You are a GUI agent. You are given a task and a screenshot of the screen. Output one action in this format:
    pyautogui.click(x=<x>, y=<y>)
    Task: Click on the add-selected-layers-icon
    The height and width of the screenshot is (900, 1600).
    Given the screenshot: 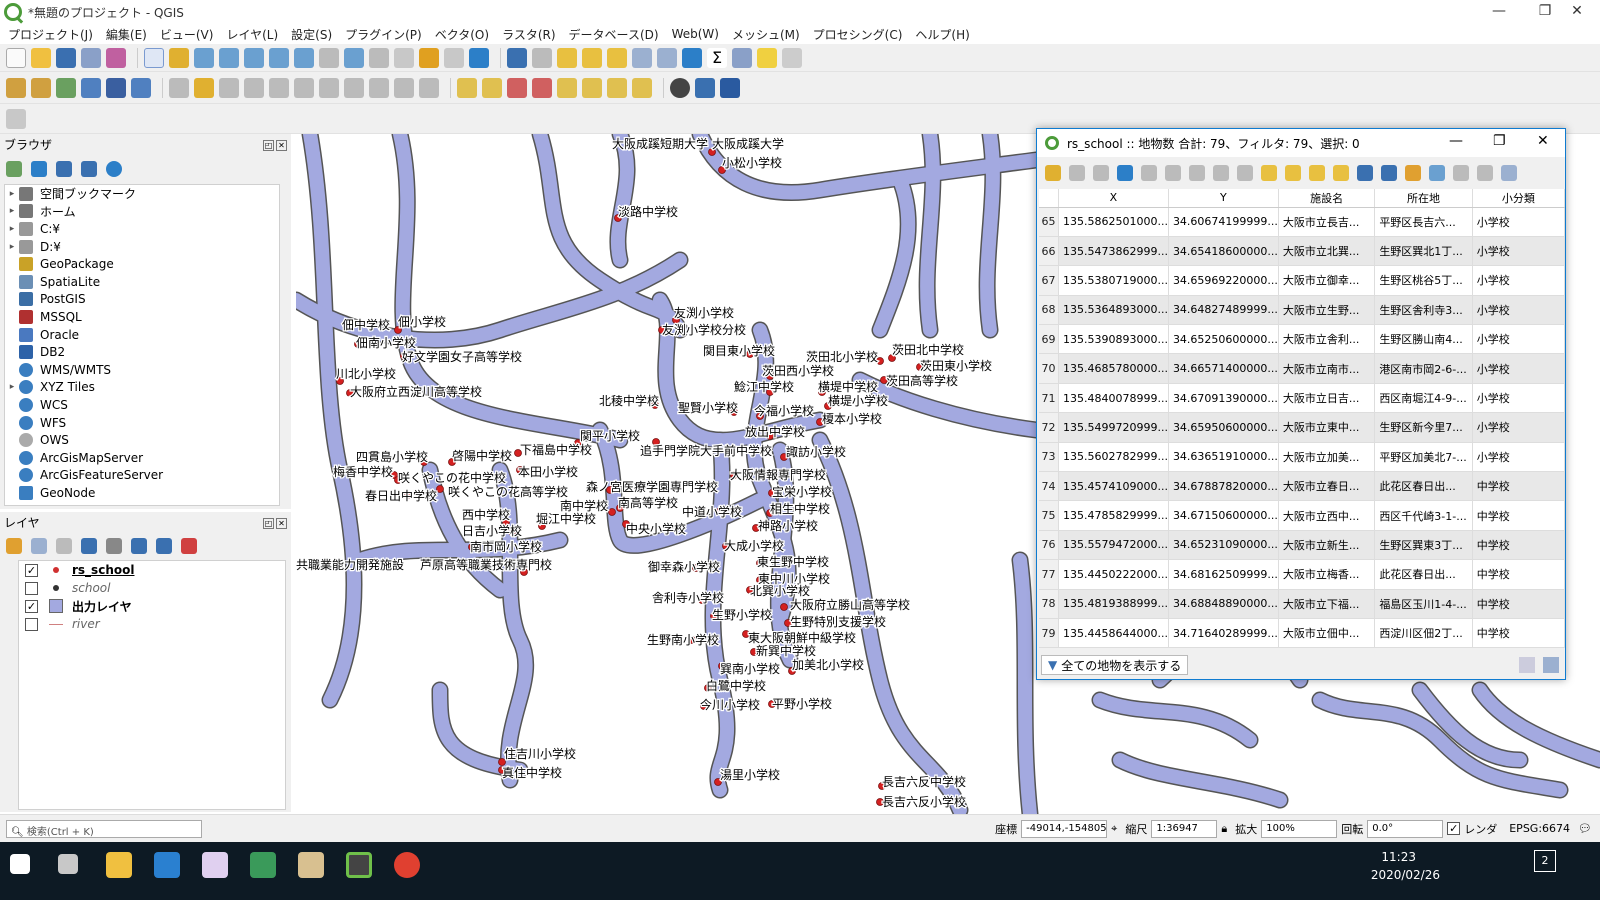 What is the action you would take?
    pyautogui.click(x=14, y=169)
    